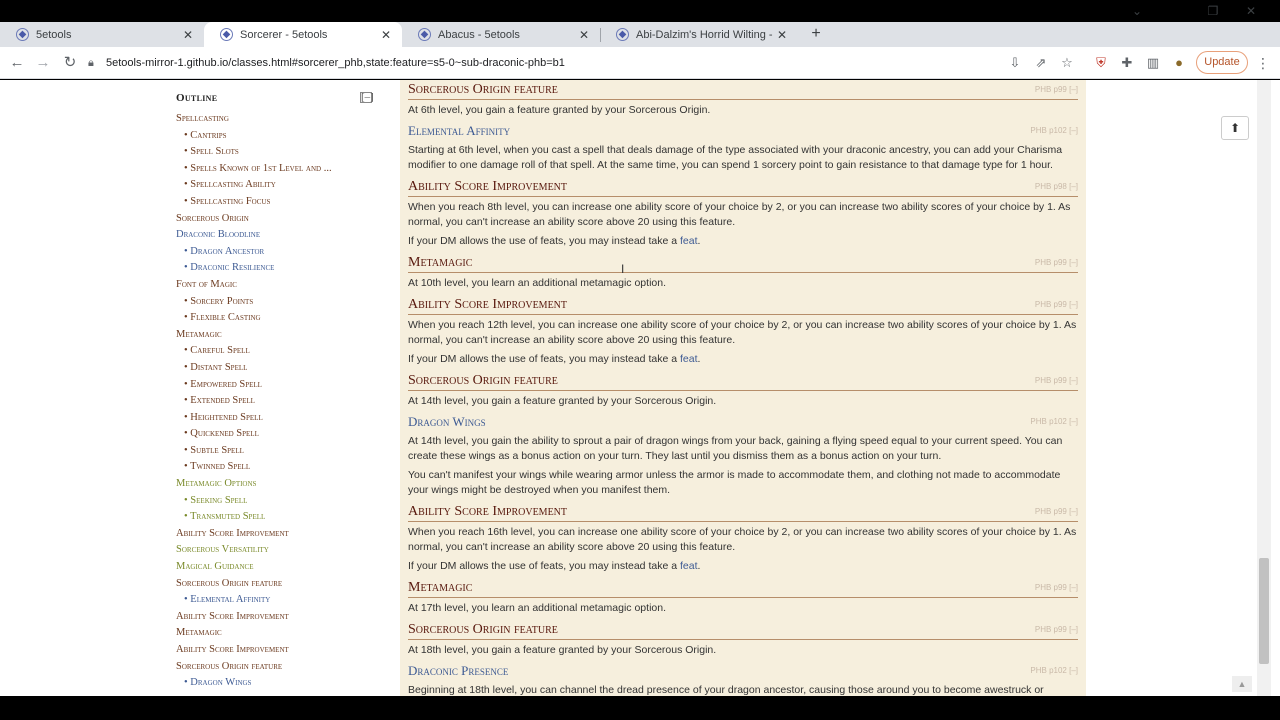  I want to click on outline-item: Sorcerous Versatility, so click(276, 552).